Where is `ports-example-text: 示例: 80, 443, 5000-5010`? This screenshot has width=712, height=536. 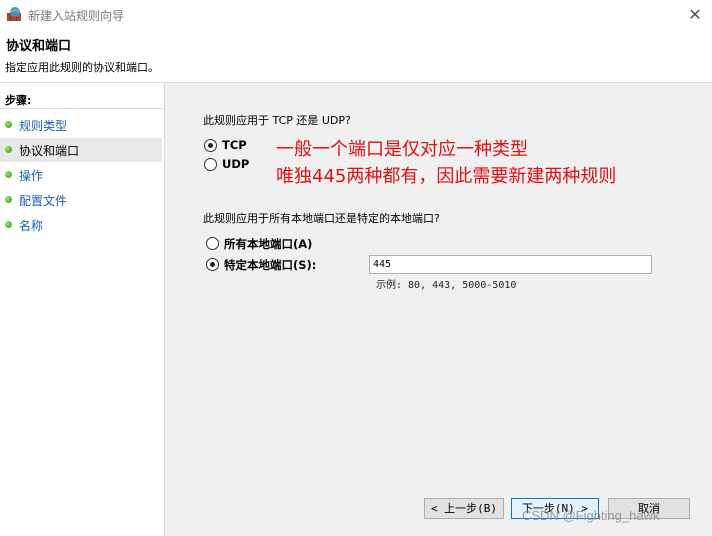
ports-example-text: 示例: 80, 443, 5000-5010 is located at coordinates (446, 285).